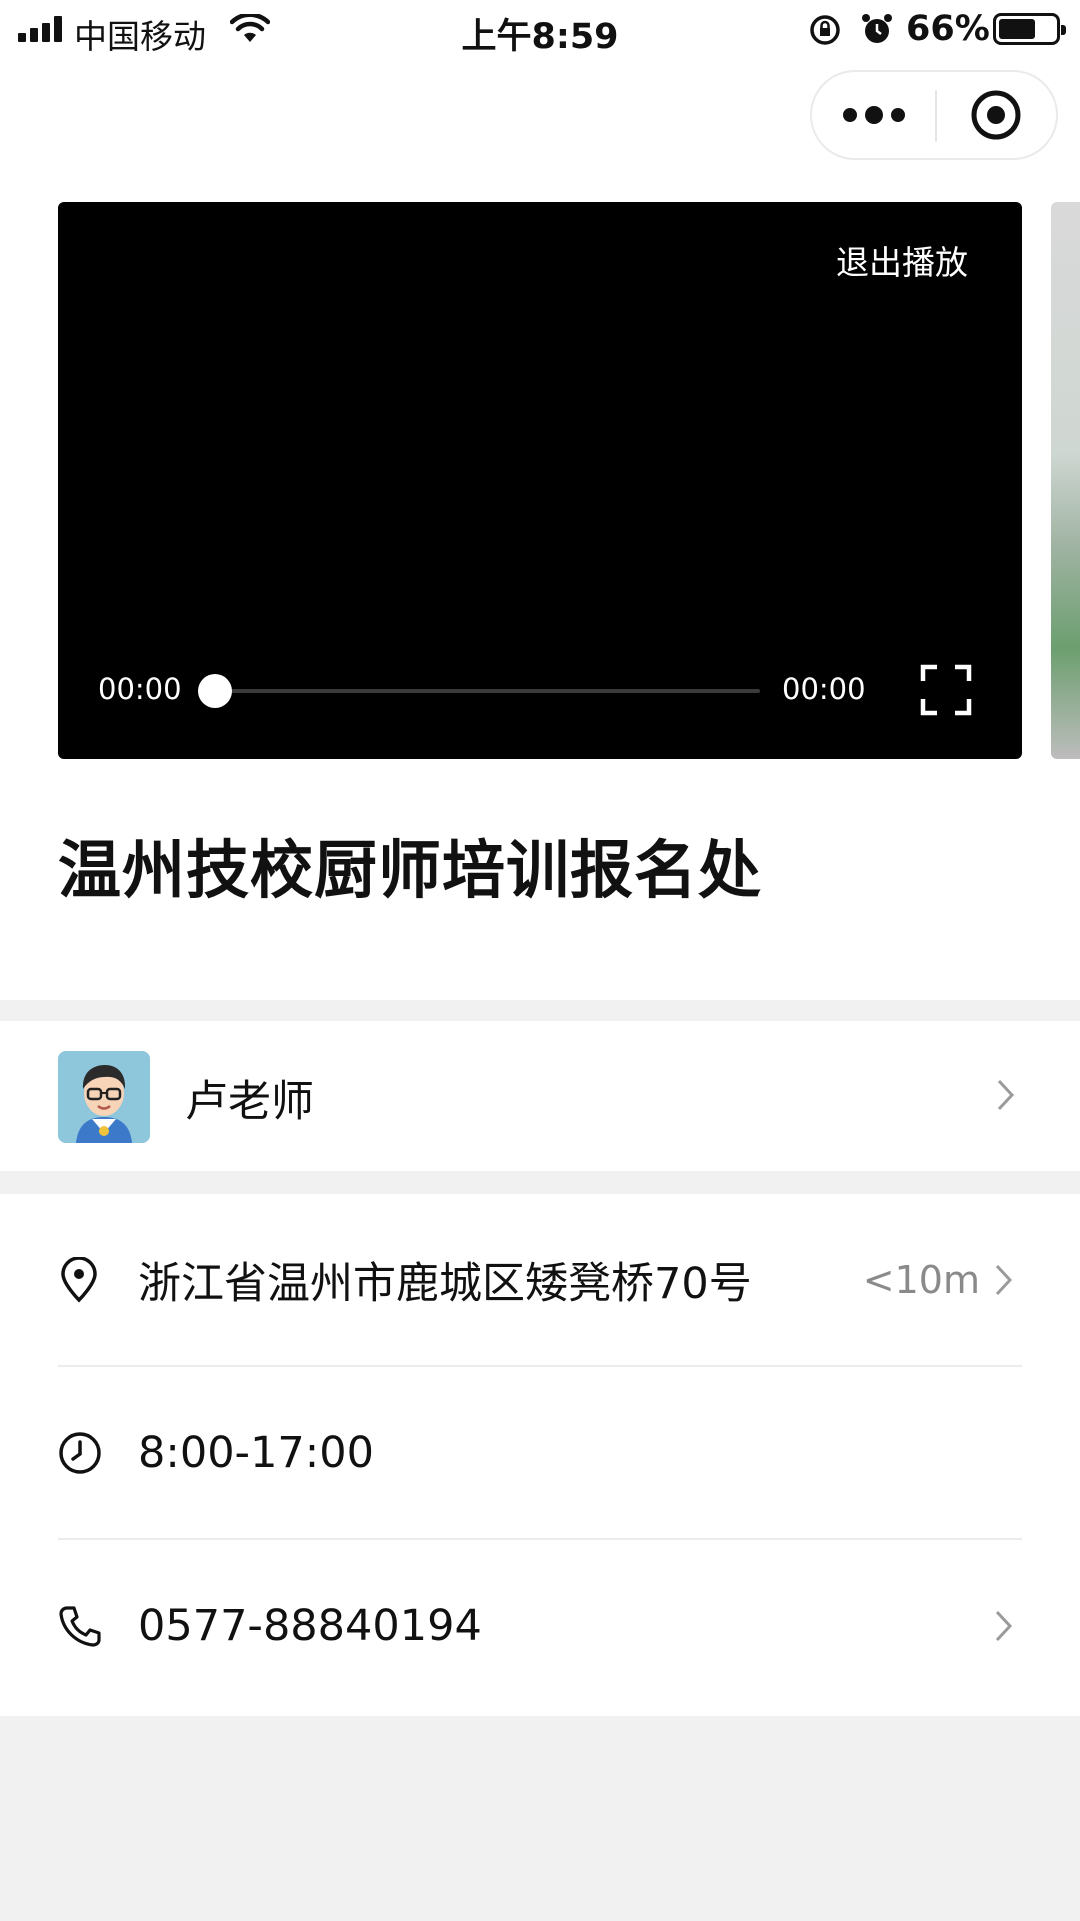 Image resolution: width=1080 pixels, height=1921 pixels. What do you see at coordinates (540, 1096) in the screenshot?
I see `teacher-row: 卢老师` at bounding box center [540, 1096].